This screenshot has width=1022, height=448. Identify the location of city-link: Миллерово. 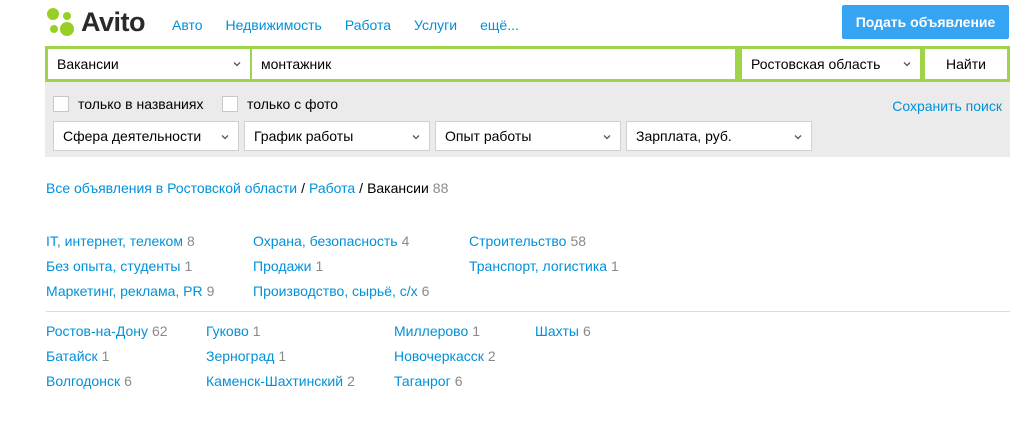
(431, 331).